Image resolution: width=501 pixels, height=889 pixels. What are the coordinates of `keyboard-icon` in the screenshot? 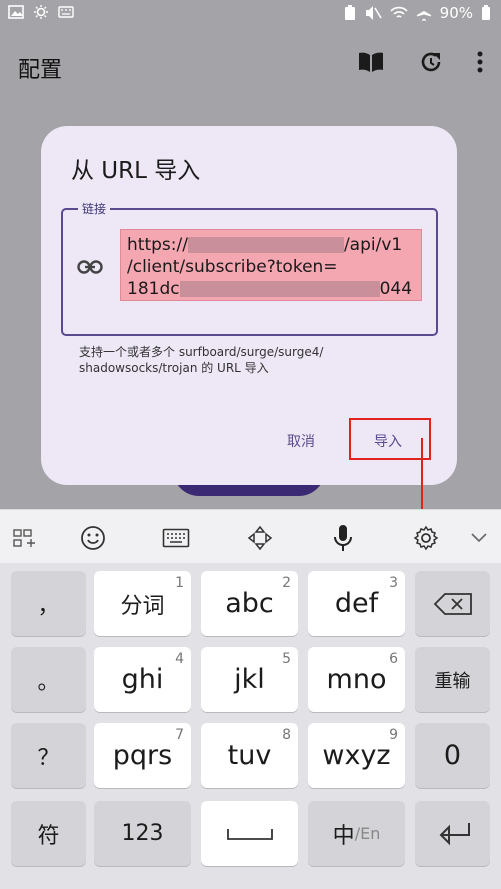 It's located at (176, 538).